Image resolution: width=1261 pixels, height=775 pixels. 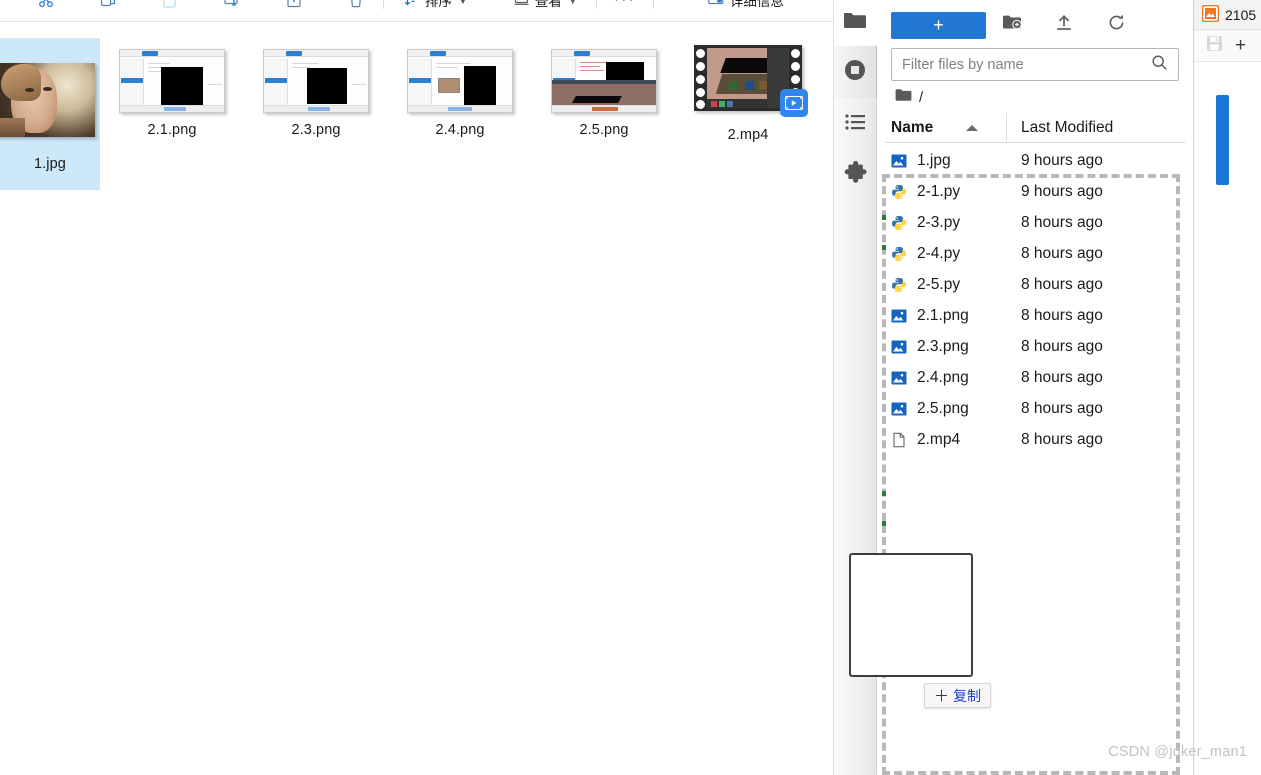 I want to click on file-list-item: 2-1.py 9 hours ago, so click(x=1035, y=191).